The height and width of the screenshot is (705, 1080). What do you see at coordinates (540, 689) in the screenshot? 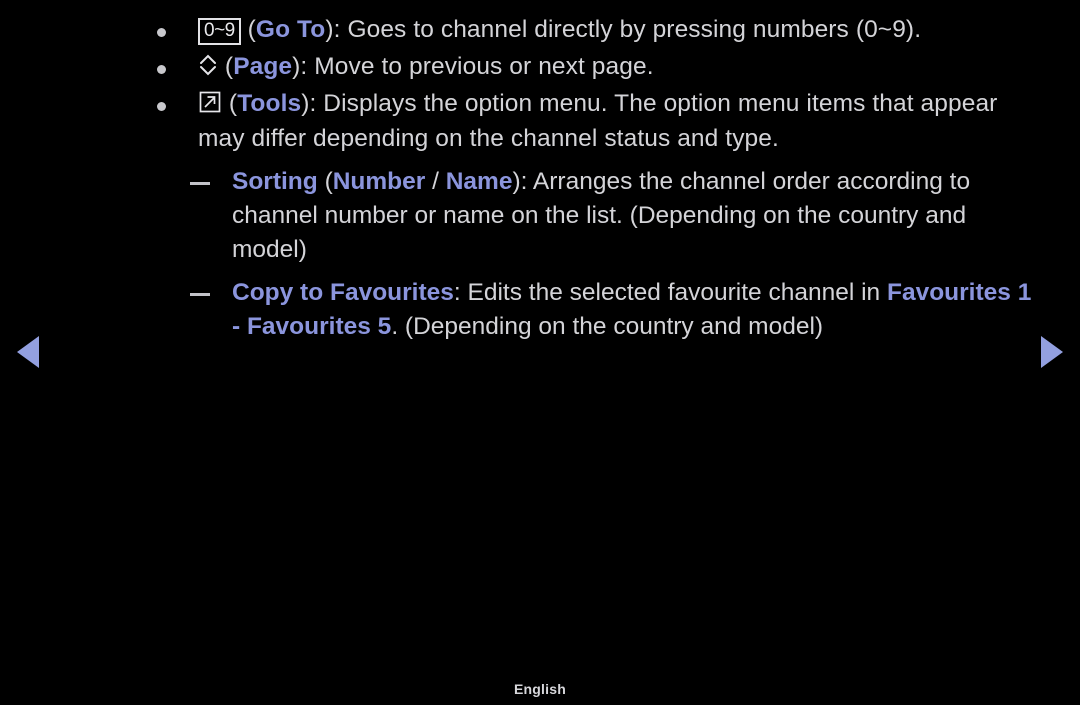
I see `language-label: English` at bounding box center [540, 689].